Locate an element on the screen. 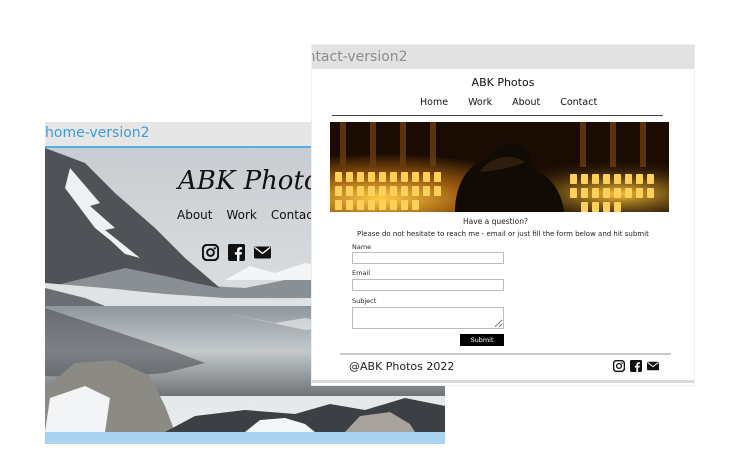  contact-nav-about: About is located at coordinates (526, 102).